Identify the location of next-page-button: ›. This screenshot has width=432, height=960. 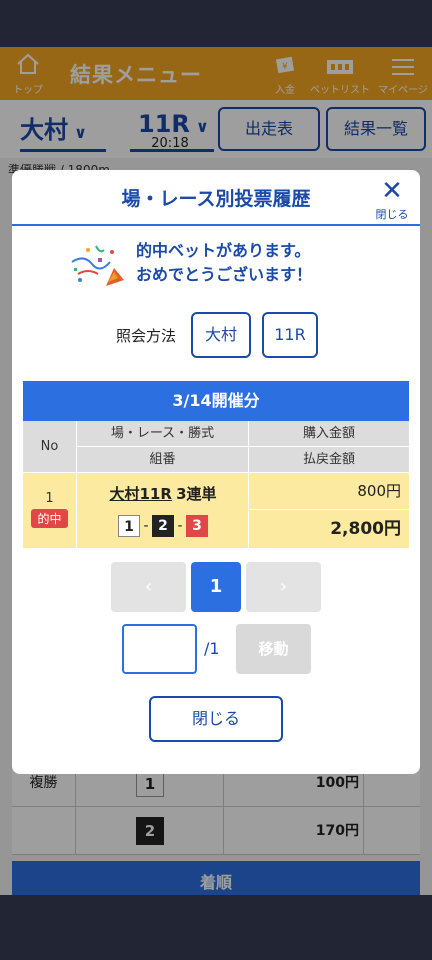
(283, 587).